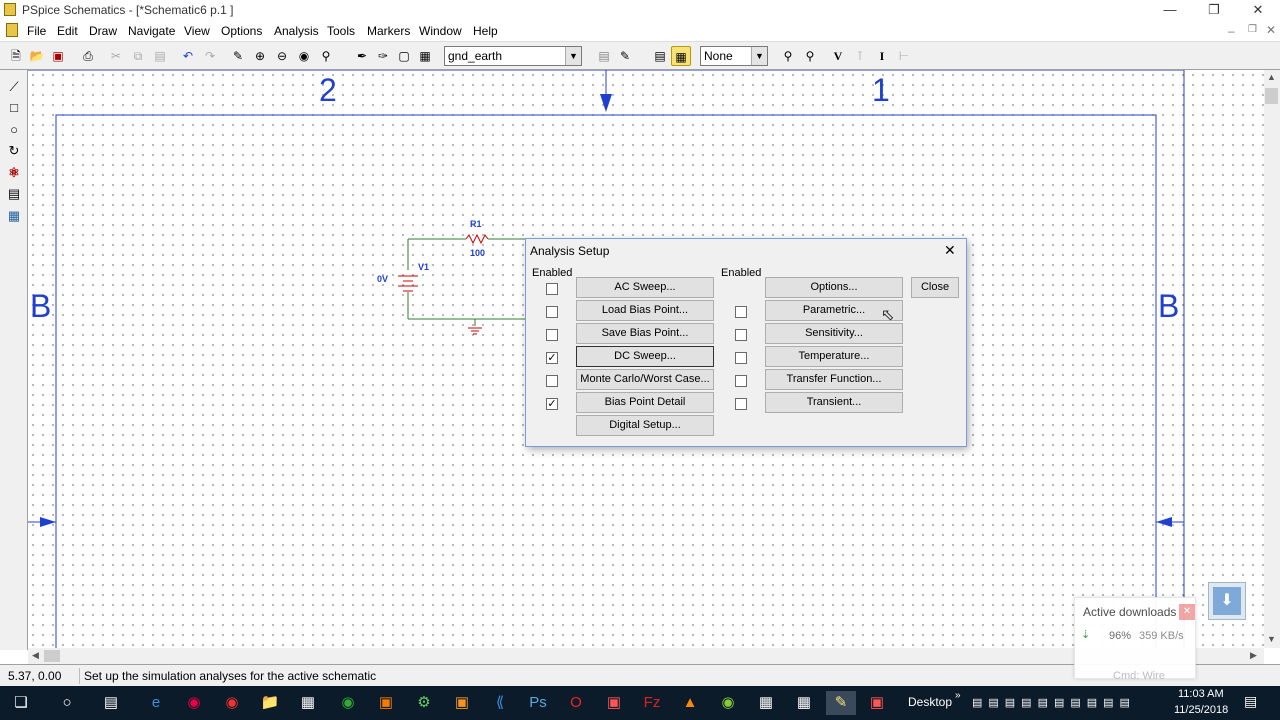  I want to click on scroll-up-icon: ▲, so click(1271, 77).